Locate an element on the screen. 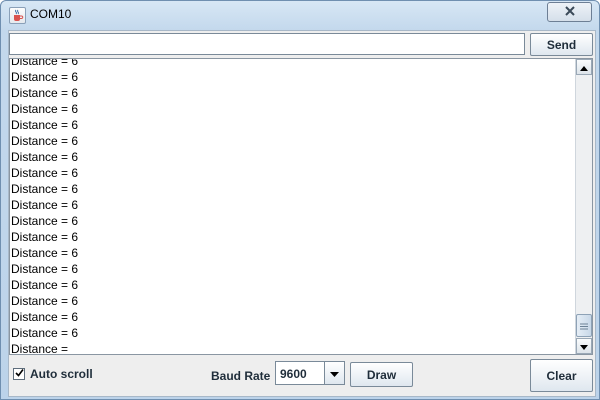 The width and height of the screenshot is (600, 400). baud-rate-label: Baud Rate is located at coordinates (241, 376).